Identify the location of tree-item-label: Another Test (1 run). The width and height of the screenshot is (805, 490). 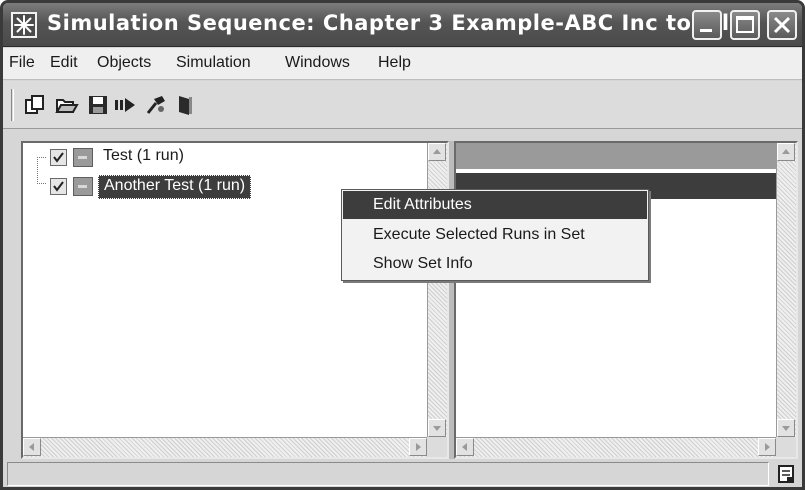
(175, 187).